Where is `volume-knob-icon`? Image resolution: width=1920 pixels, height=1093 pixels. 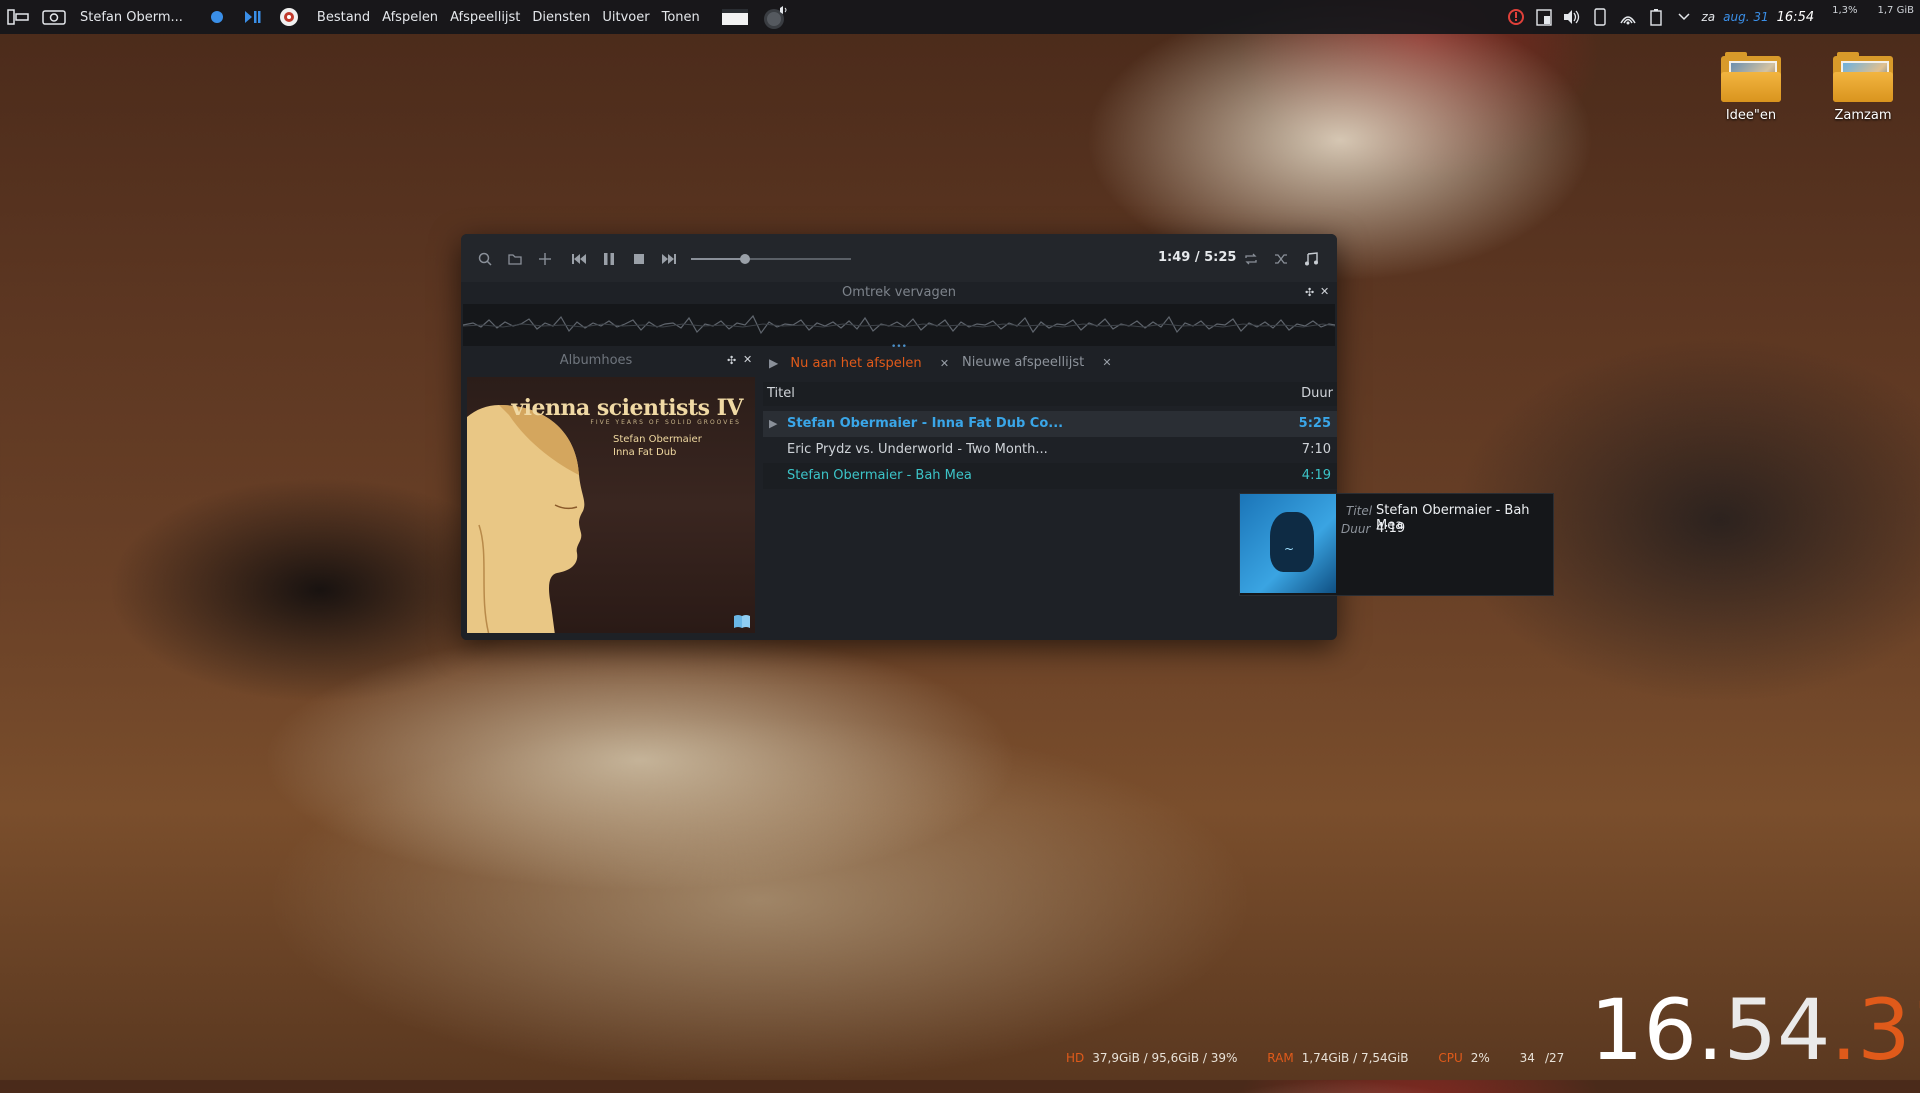 volume-knob-icon is located at coordinates (777, 17).